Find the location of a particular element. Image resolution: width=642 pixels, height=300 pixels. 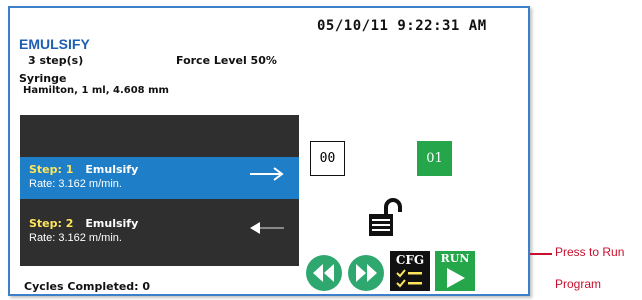

step-number: Step: 1 is located at coordinates (51, 169).